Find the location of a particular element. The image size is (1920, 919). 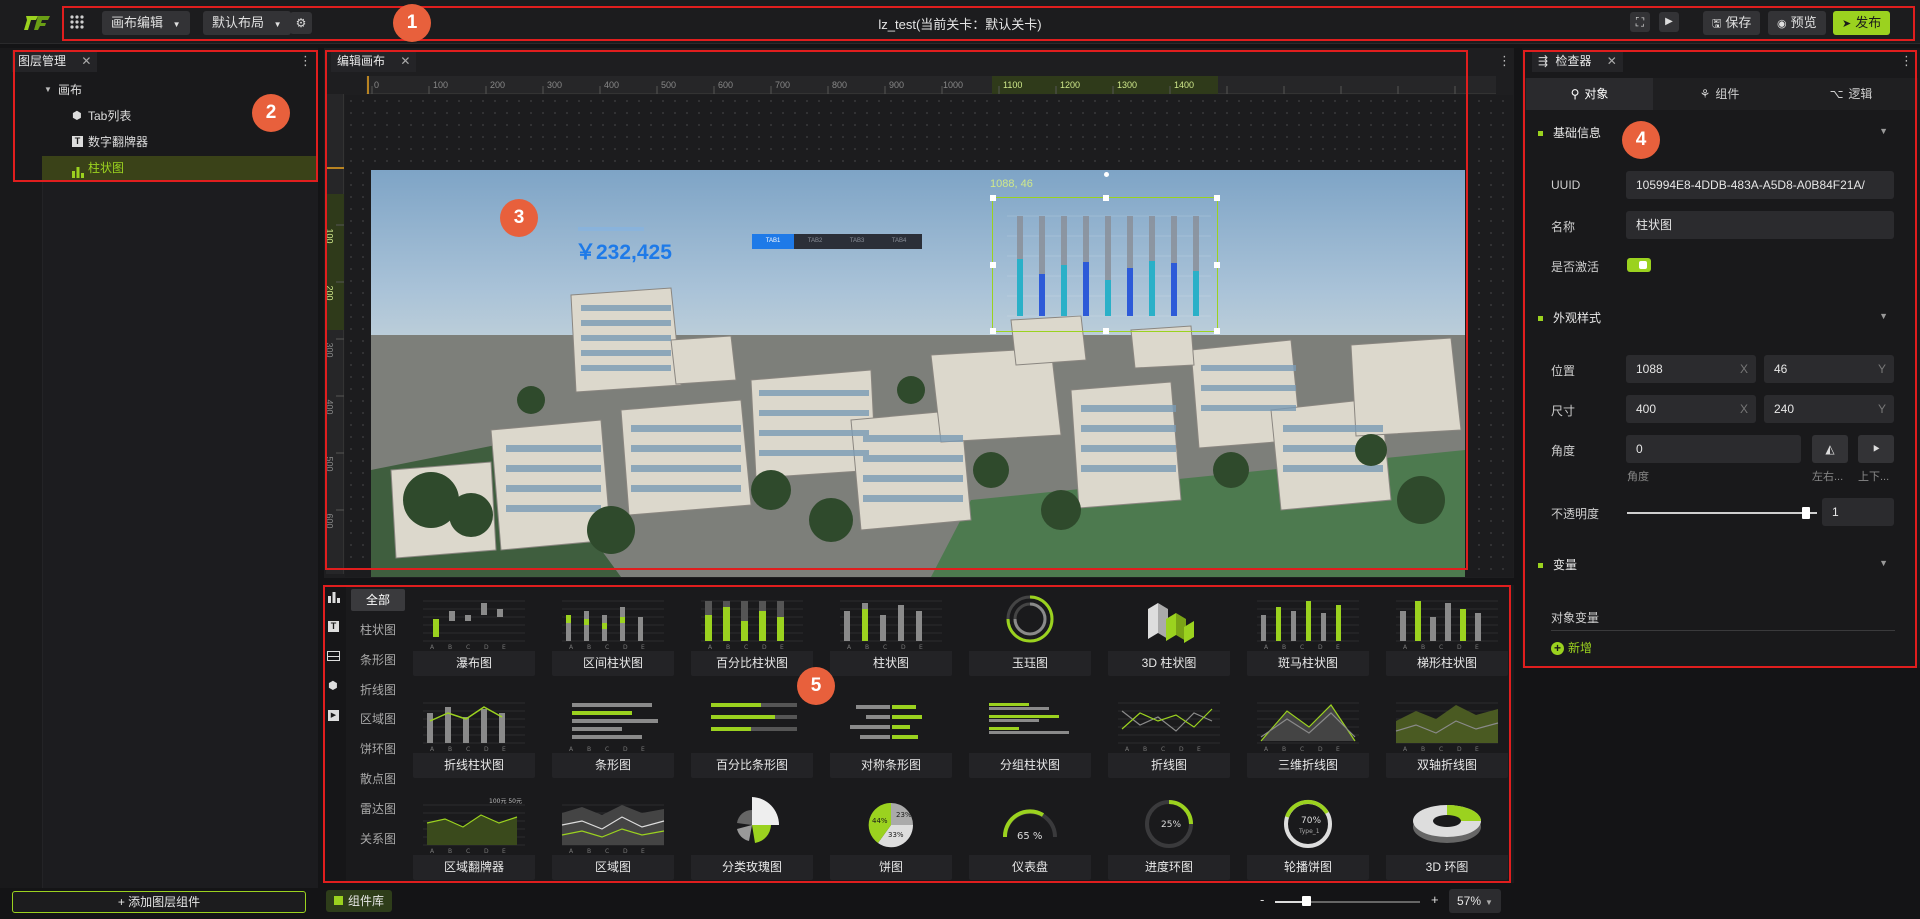

category-item: 区域图 is located at coordinates (378, 718).